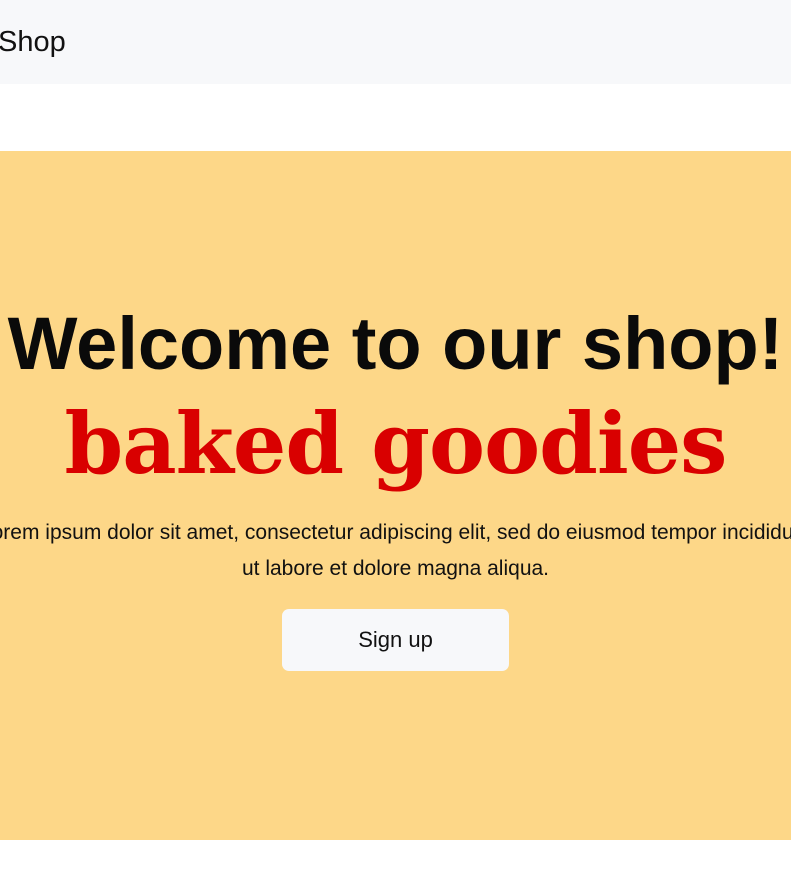  Describe the element at coordinates (395, 640) in the screenshot. I see `sign-up-button: Sign up` at that location.